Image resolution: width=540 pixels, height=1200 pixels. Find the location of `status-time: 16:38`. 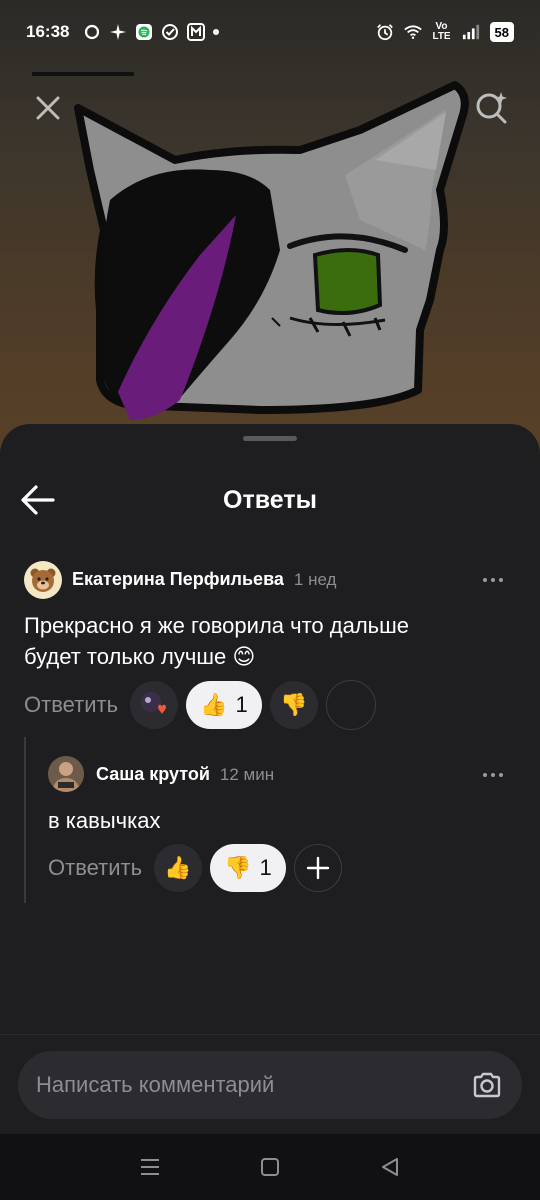

status-time: 16:38 is located at coordinates (48, 31).